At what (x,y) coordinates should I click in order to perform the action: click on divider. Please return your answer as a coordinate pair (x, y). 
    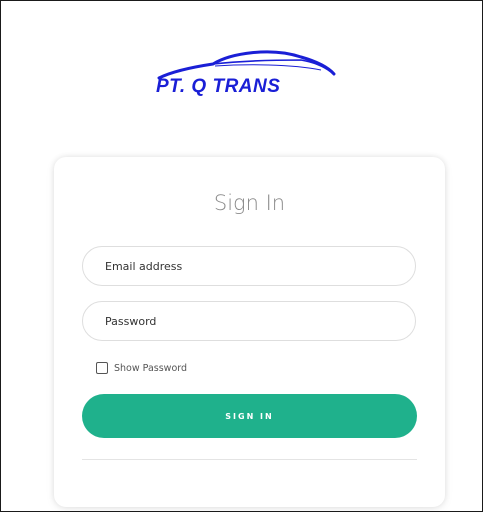
    Looking at the image, I should click on (249, 459).